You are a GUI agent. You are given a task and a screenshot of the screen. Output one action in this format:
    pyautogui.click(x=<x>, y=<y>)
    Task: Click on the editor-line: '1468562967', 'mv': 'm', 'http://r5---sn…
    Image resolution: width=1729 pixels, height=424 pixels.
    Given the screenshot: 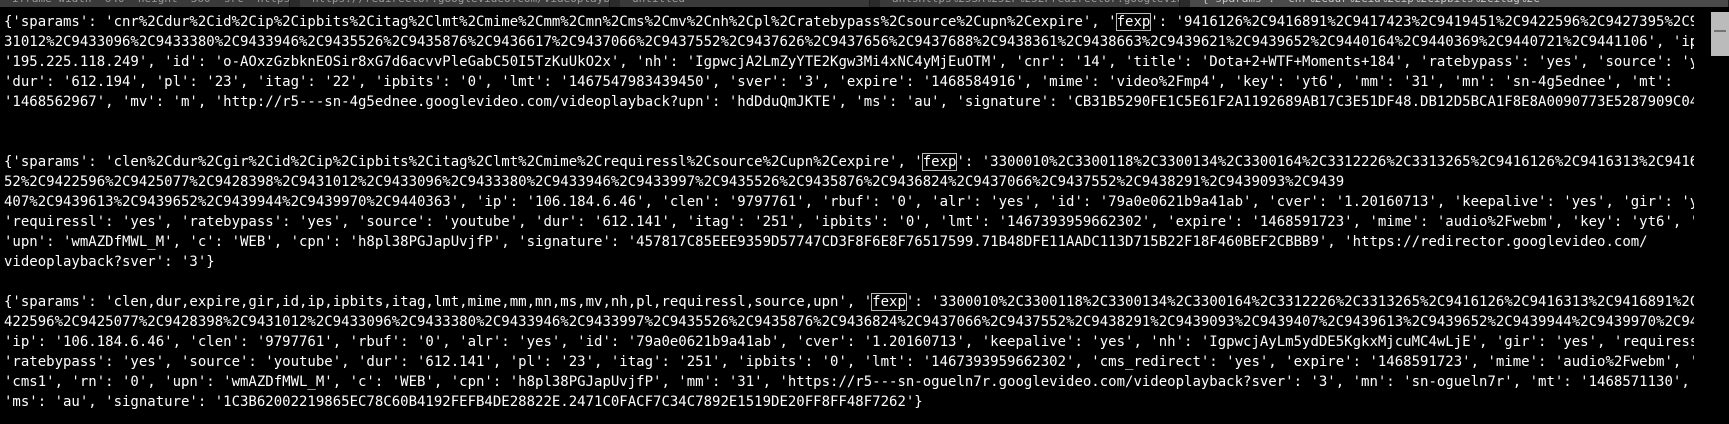 What is the action you would take?
    pyautogui.click(x=849, y=102)
    